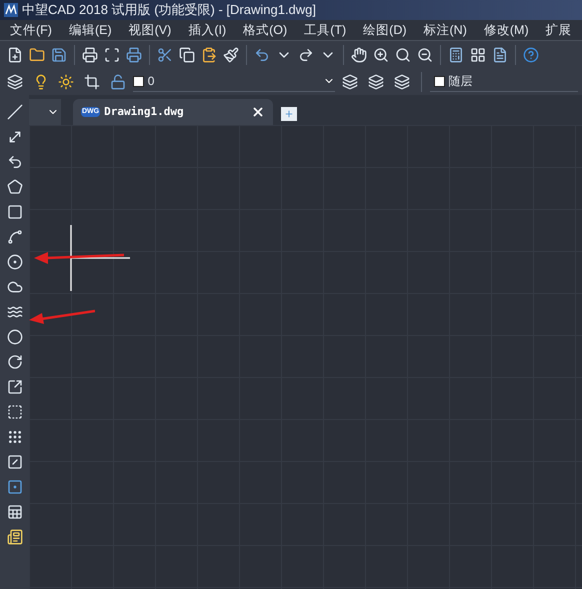 This screenshot has width=582, height=589. Describe the element at coordinates (207, 30) in the screenshot. I see `menu-item: 插入(I)` at that location.